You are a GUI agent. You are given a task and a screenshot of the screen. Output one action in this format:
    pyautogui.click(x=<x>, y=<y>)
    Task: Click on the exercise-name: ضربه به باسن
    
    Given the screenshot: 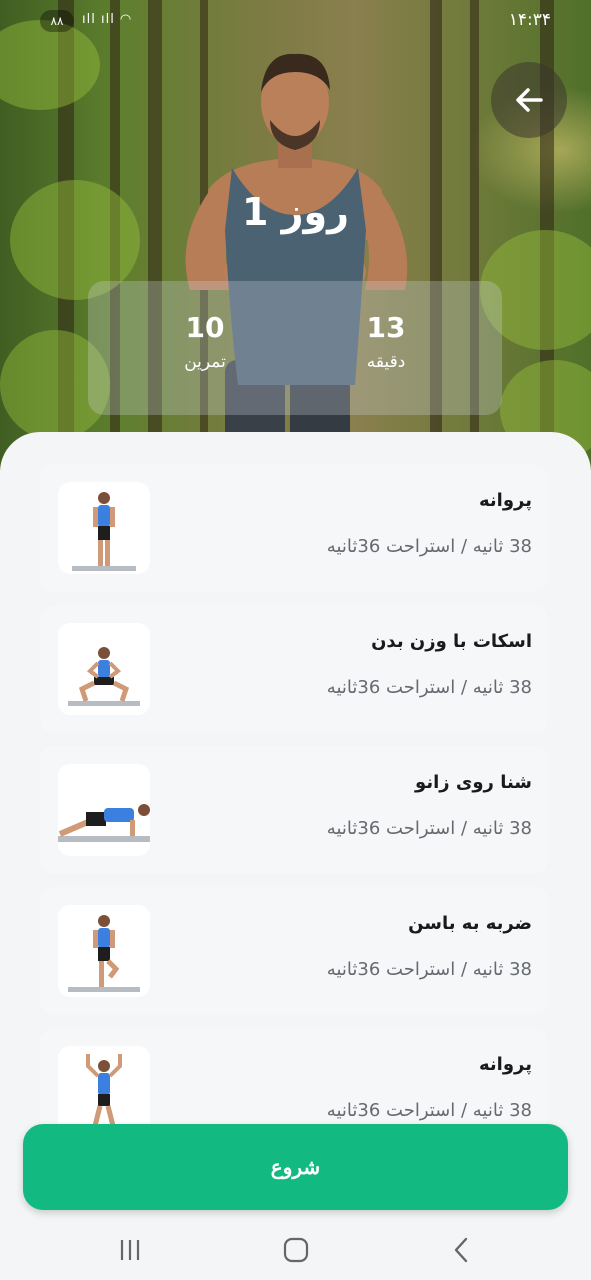 What is the action you would take?
    pyautogui.click(x=470, y=923)
    